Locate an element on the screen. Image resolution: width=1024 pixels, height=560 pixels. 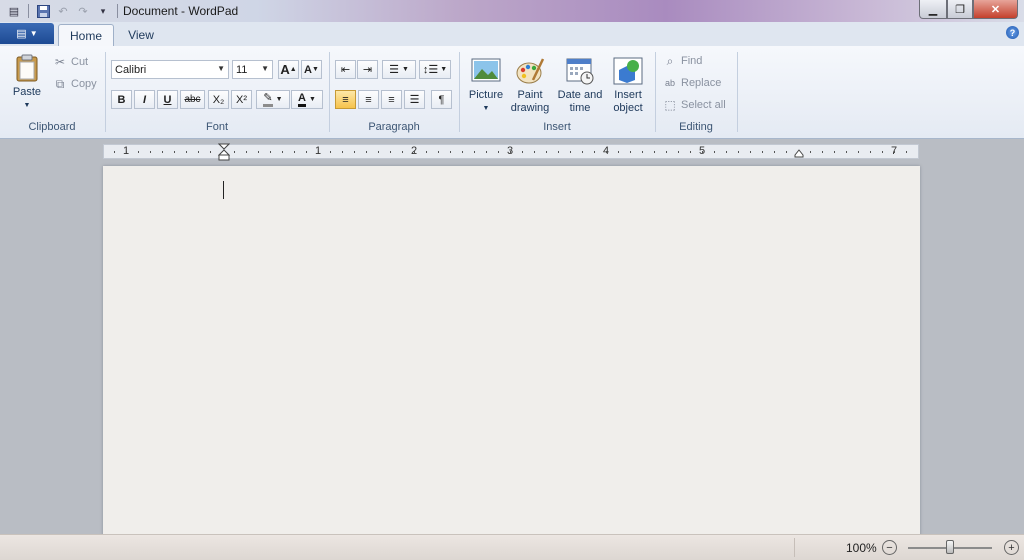
select-all-button: ⬚ Select all is located at coordinates (694, 105).